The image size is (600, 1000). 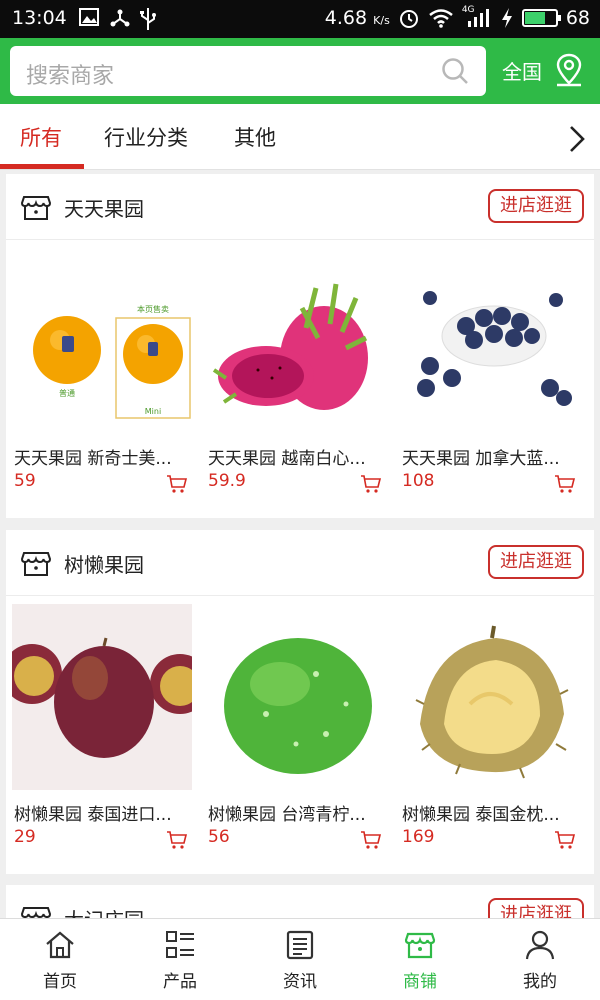 What do you see at coordinates (455, 71) in the screenshot?
I see `search-icon` at bounding box center [455, 71].